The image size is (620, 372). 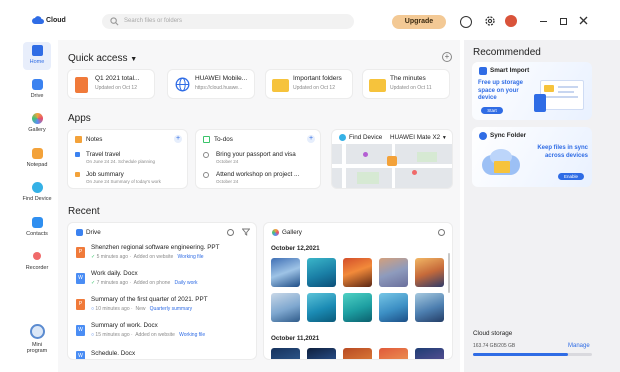 What do you see at coordinates (449, 273) in the screenshot?
I see `scrollbar` at bounding box center [449, 273].